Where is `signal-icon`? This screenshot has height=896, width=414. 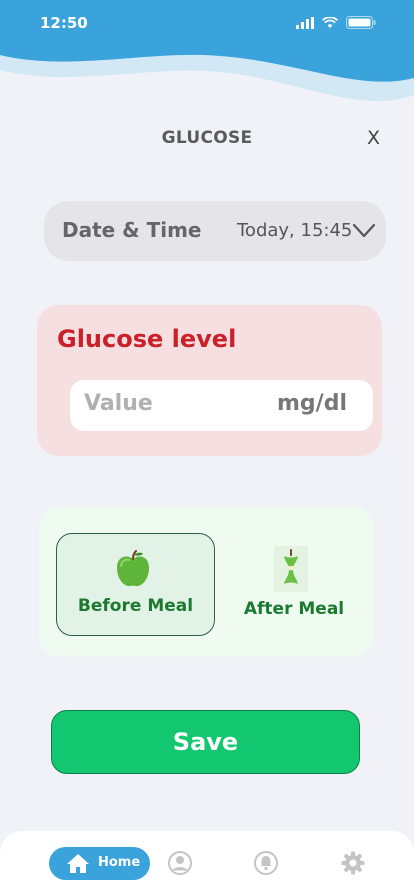
signal-icon is located at coordinates (305, 22).